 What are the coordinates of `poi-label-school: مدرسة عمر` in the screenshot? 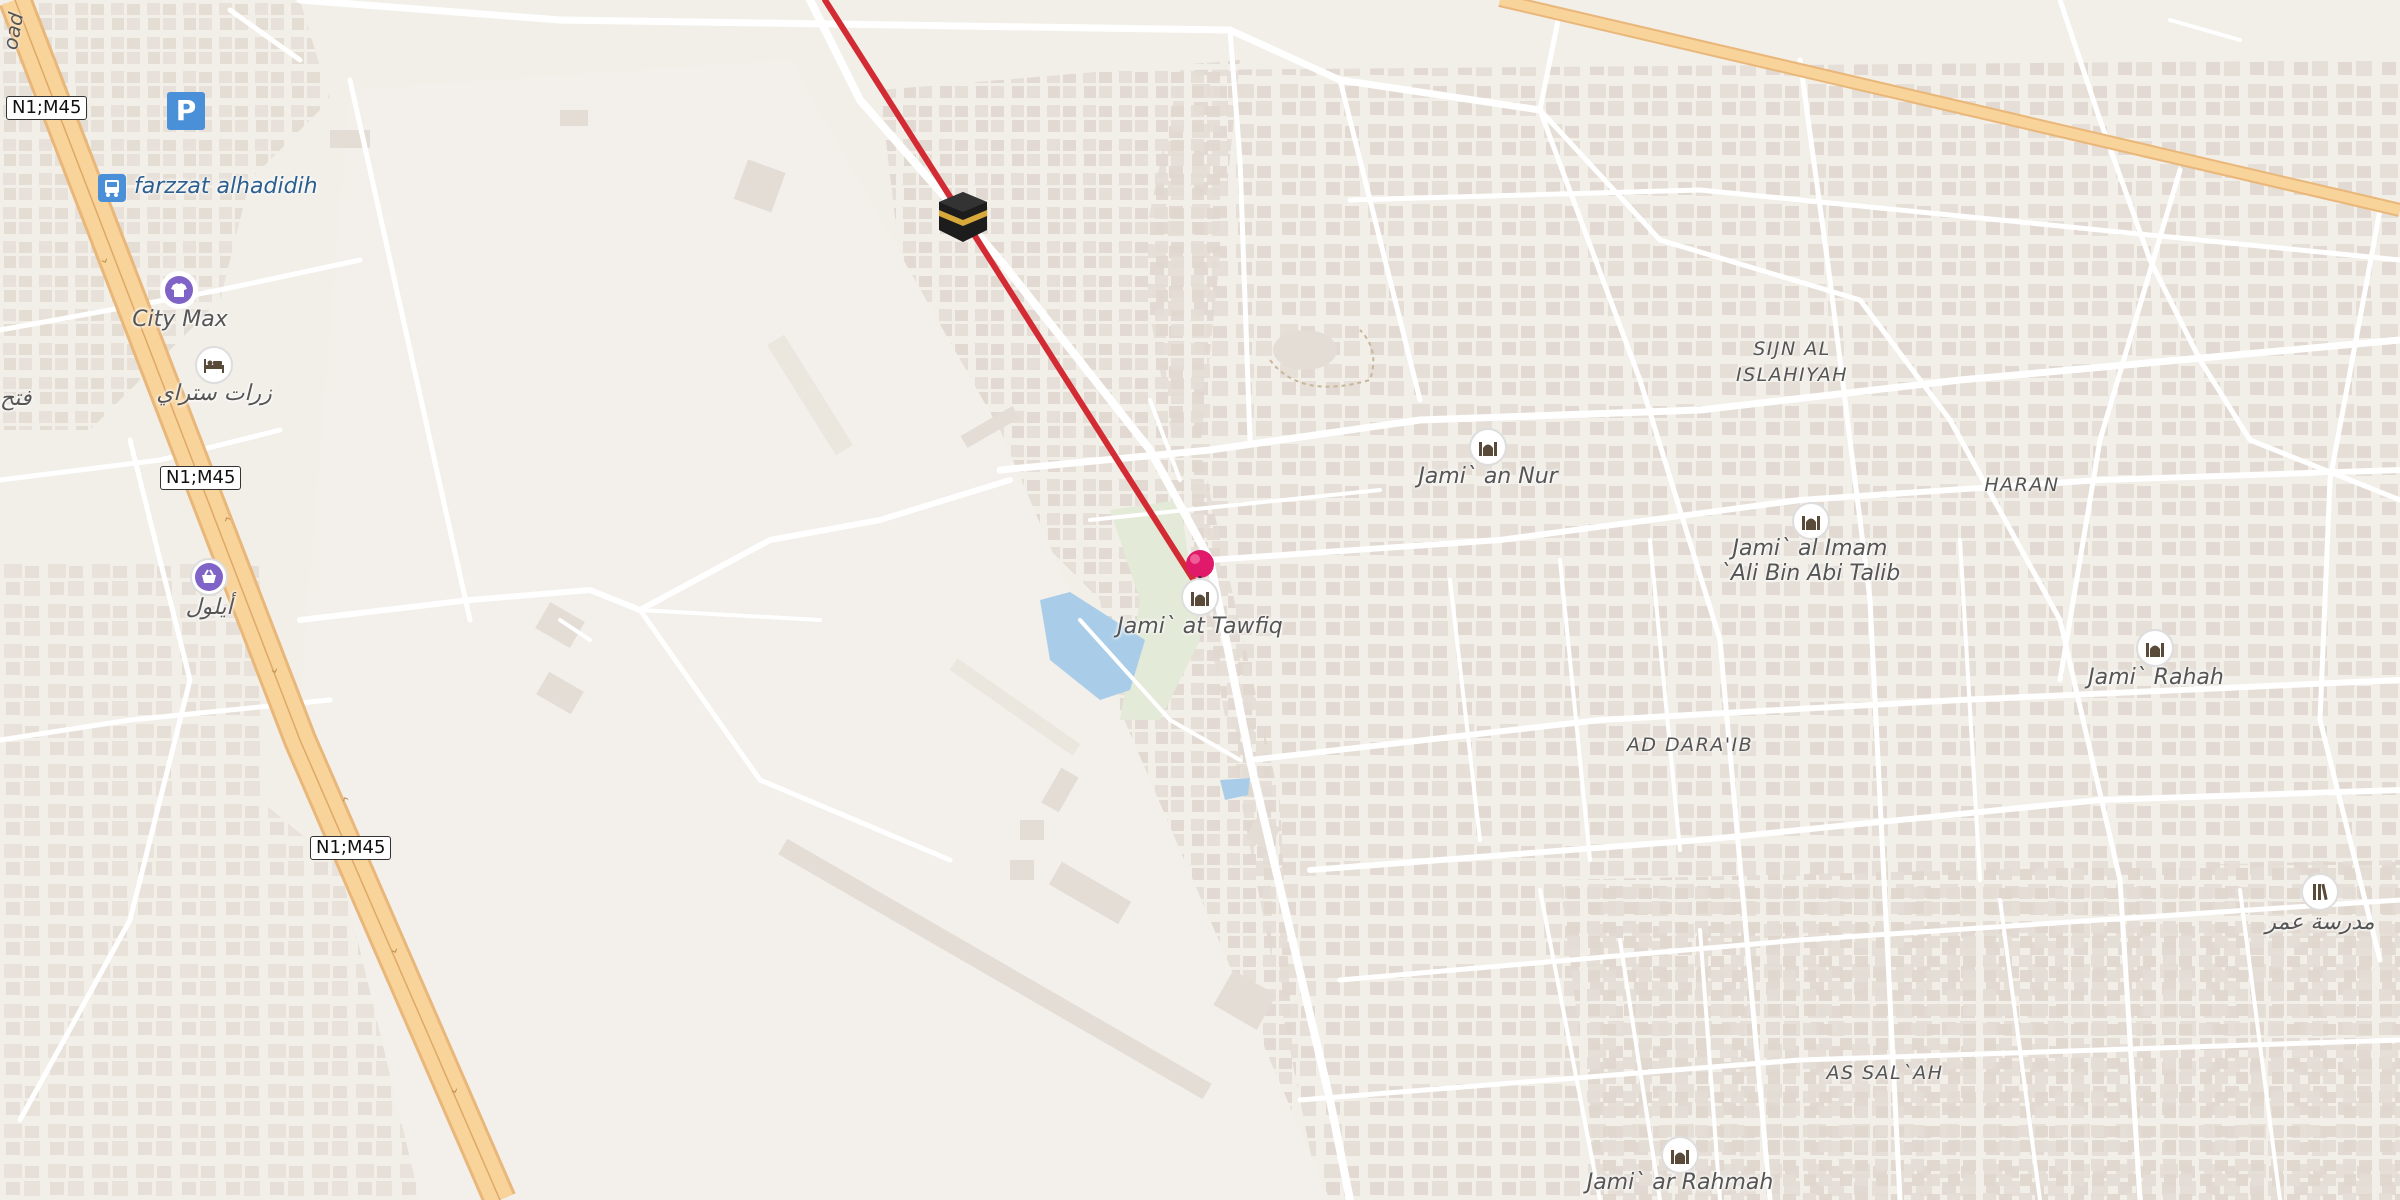 It's located at (2319, 922).